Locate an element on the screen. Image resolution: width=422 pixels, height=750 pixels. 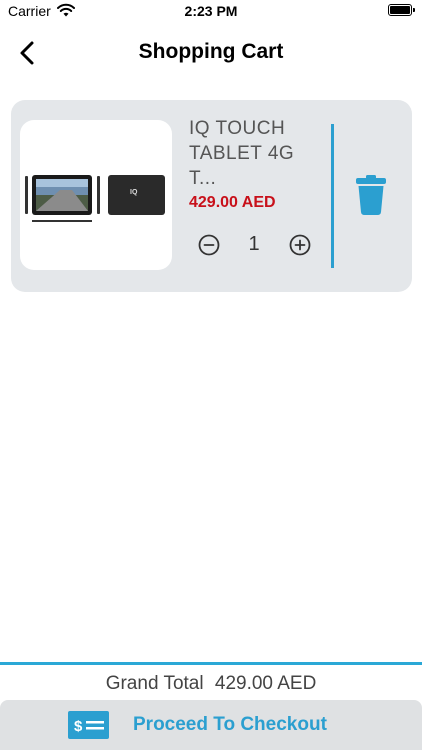
trash-icon is located at coordinates (371, 195).